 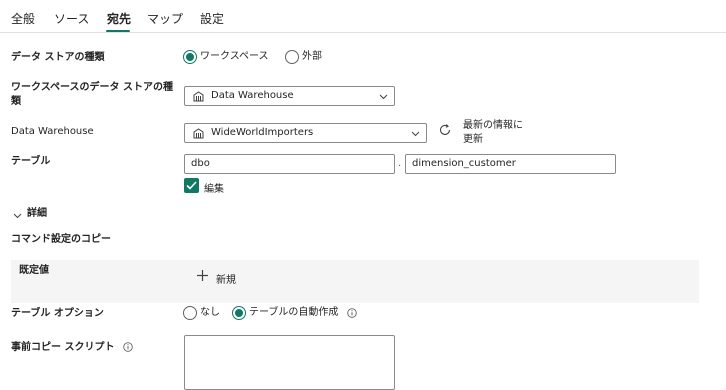 I want to click on active-tab-indicator, so click(x=118, y=31).